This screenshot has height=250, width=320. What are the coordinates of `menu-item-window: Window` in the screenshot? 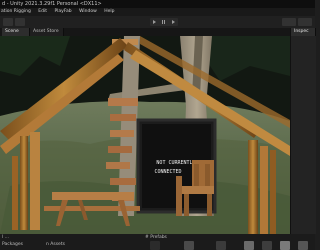 It's located at (88, 11).